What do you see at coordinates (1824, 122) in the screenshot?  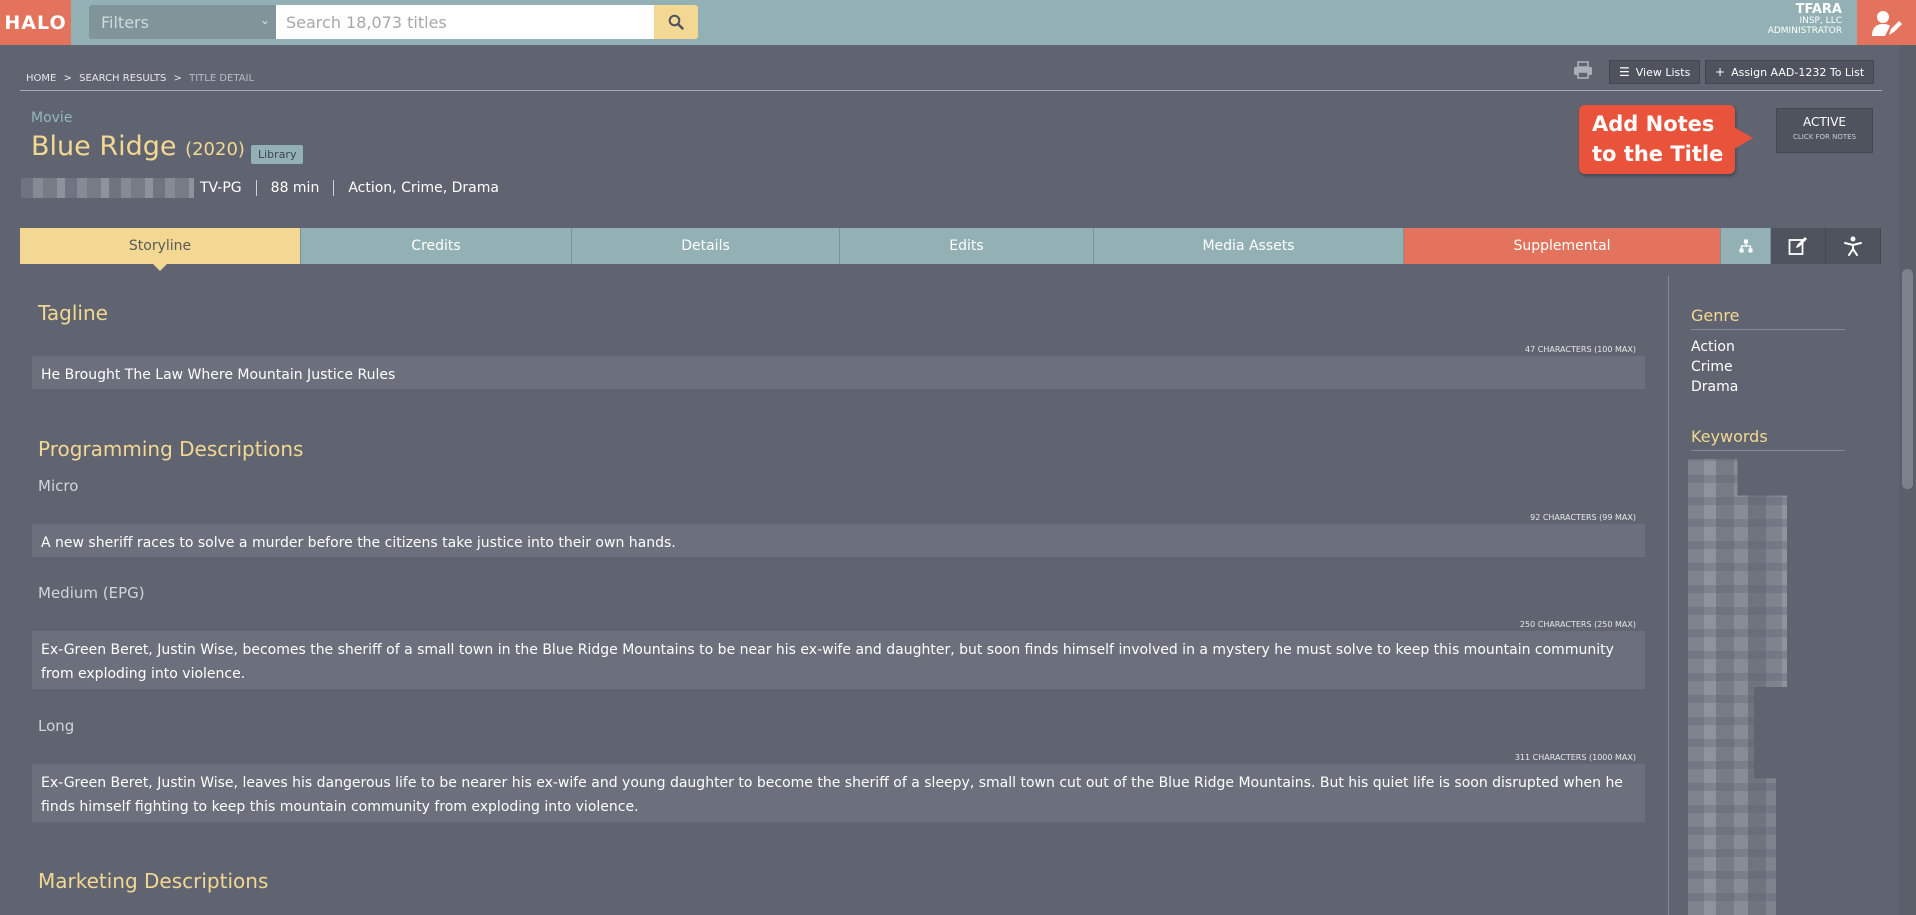 I see `status-label: ACTIVE` at bounding box center [1824, 122].